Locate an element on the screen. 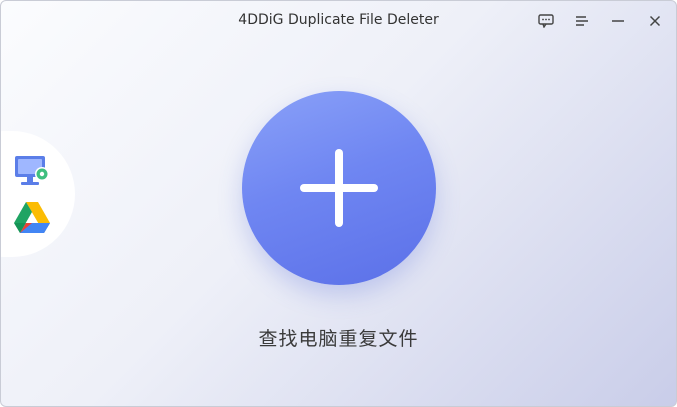 The image size is (677, 407). feedback-icon is located at coordinates (546, 21).